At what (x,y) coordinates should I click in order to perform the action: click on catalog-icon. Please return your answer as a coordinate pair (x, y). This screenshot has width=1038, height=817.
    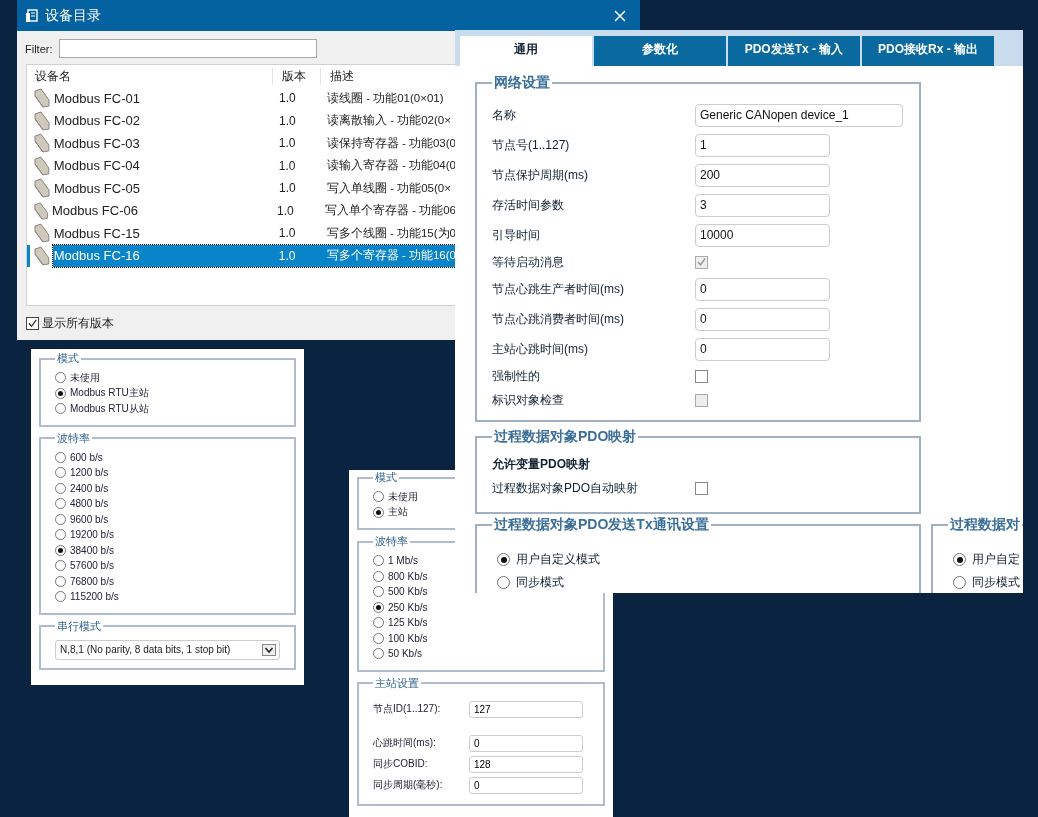
    Looking at the image, I should click on (32, 15).